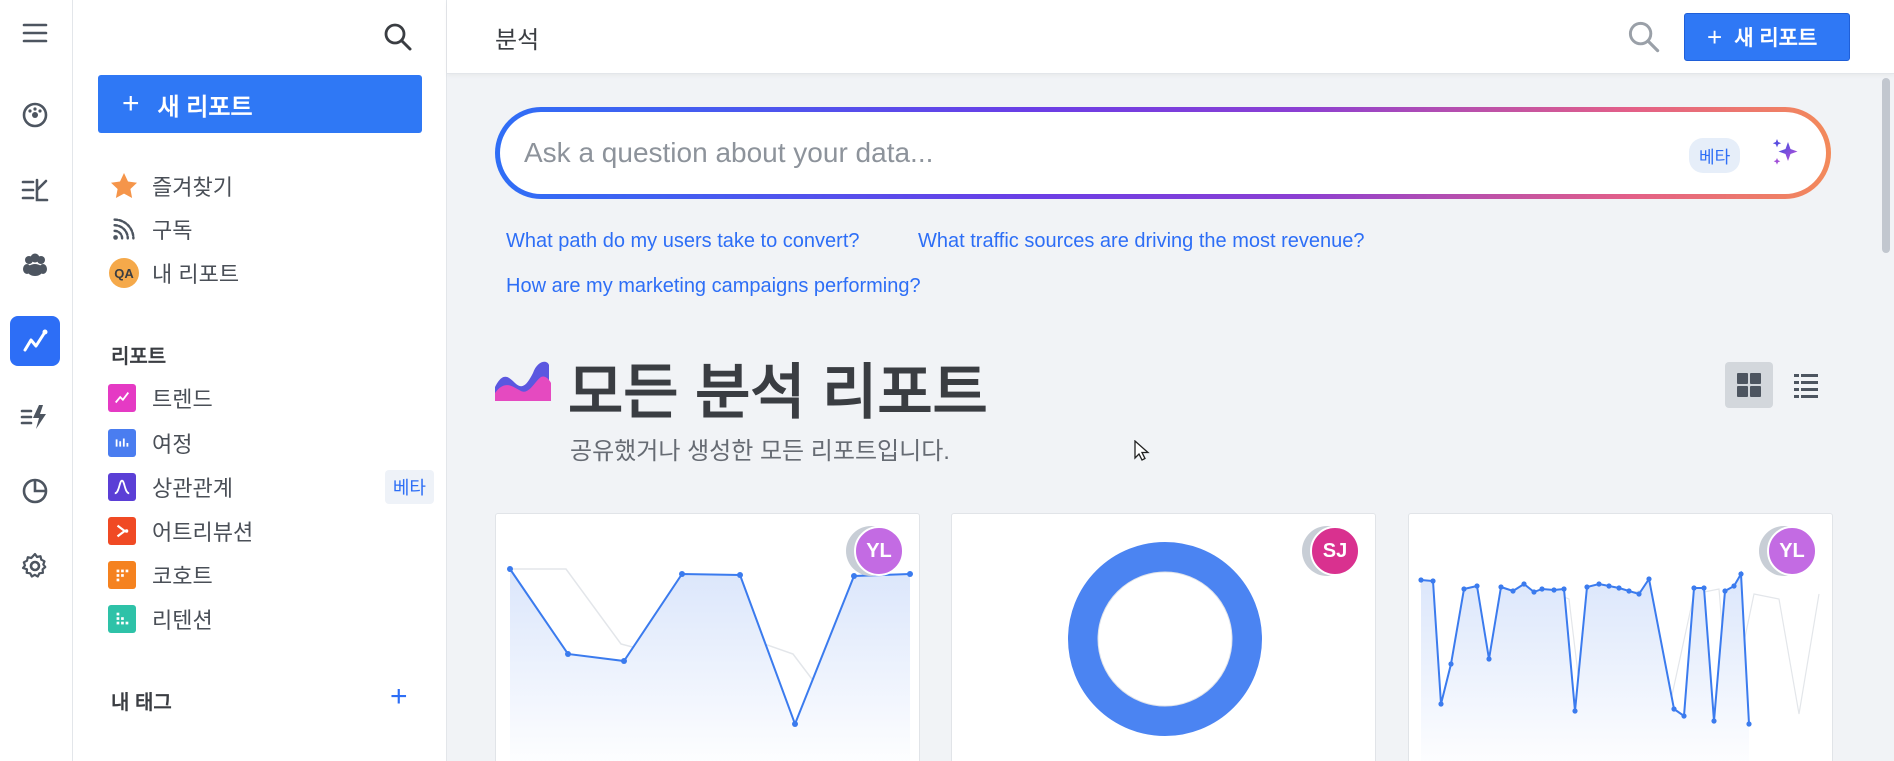 Image resolution: width=1894 pixels, height=761 pixels. I want to click on grid-view-icon, so click(1749, 385).